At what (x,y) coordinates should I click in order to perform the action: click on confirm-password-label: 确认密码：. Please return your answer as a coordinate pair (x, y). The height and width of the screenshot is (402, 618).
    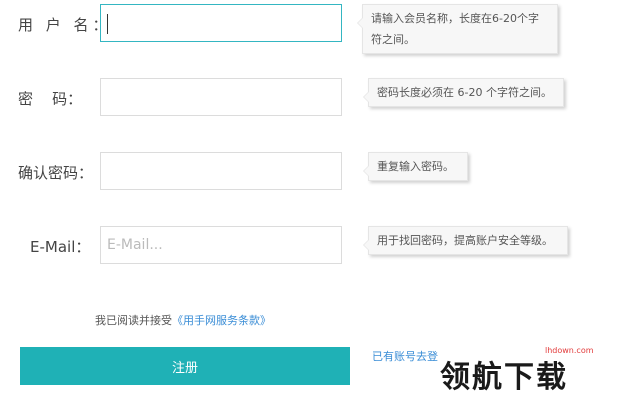
    Looking at the image, I should click on (56, 173).